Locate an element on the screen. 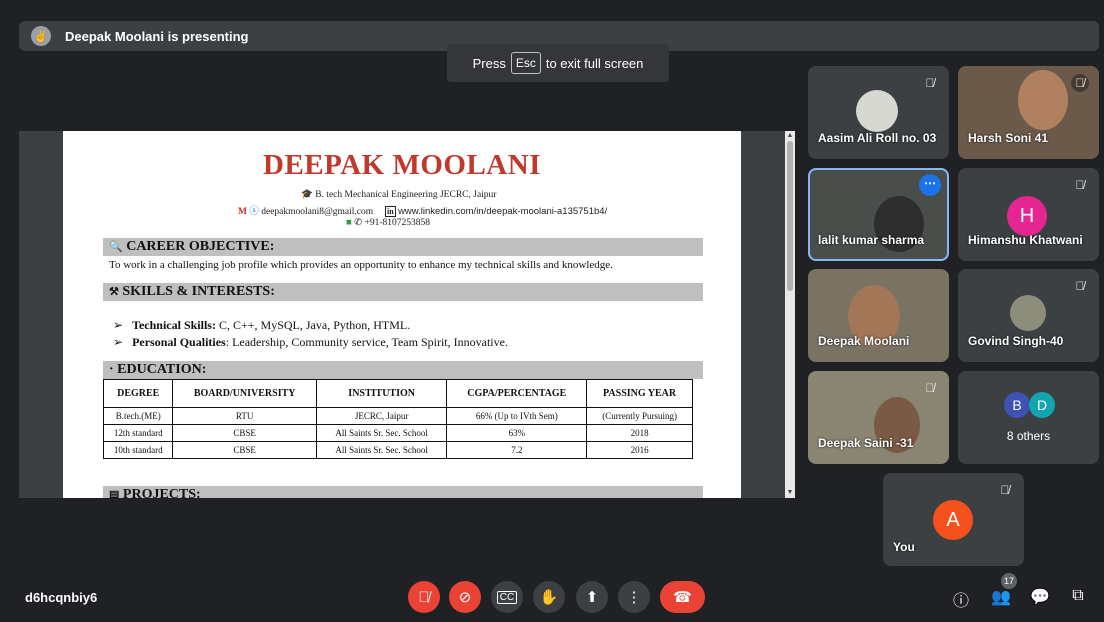  info-icon: ⓘ is located at coordinates (961, 599).